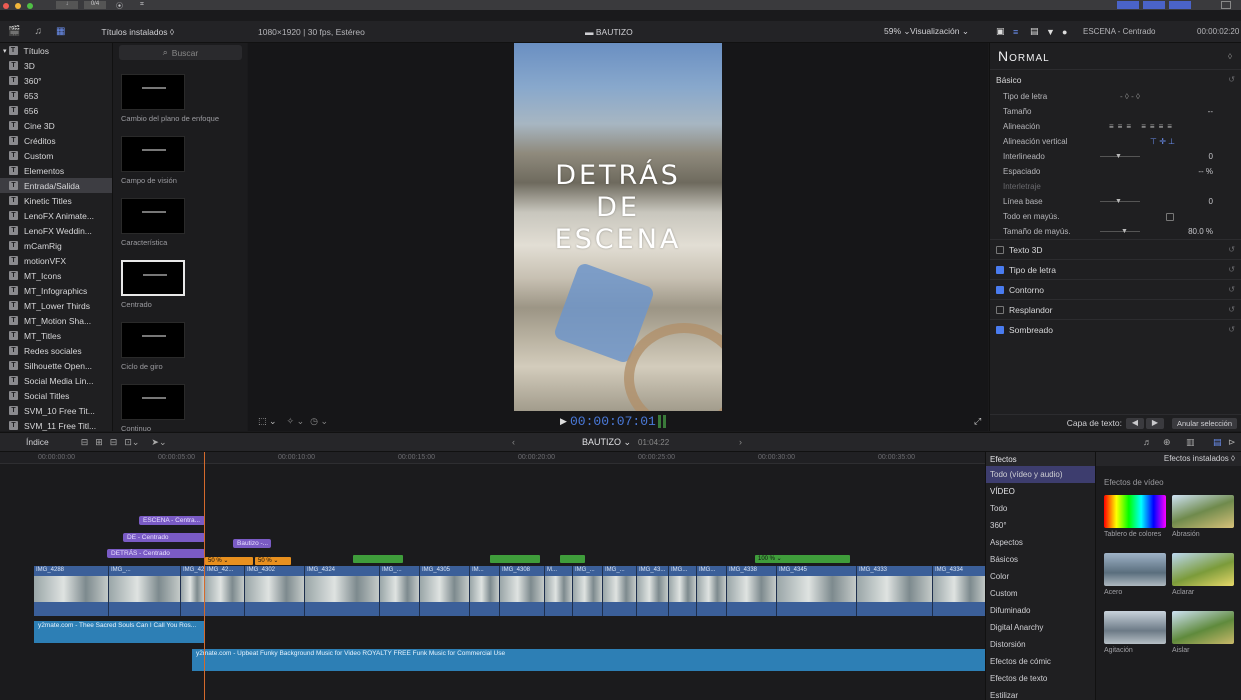 This screenshot has width=1241, height=700. What do you see at coordinates (606, 442) in the screenshot?
I see `timeline-project-menu: BAUTIZO ⌄` at bounding box center [606, 442].